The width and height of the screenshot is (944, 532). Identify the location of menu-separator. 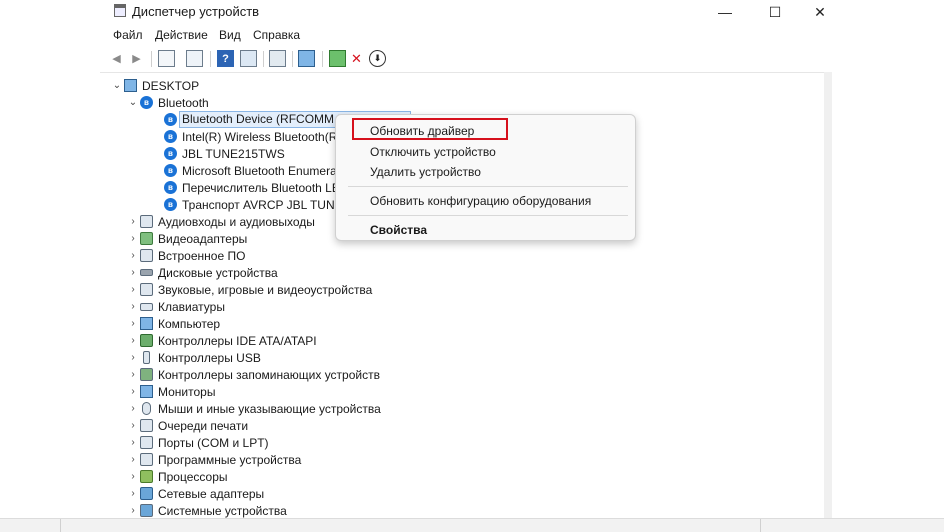
(488, 215).